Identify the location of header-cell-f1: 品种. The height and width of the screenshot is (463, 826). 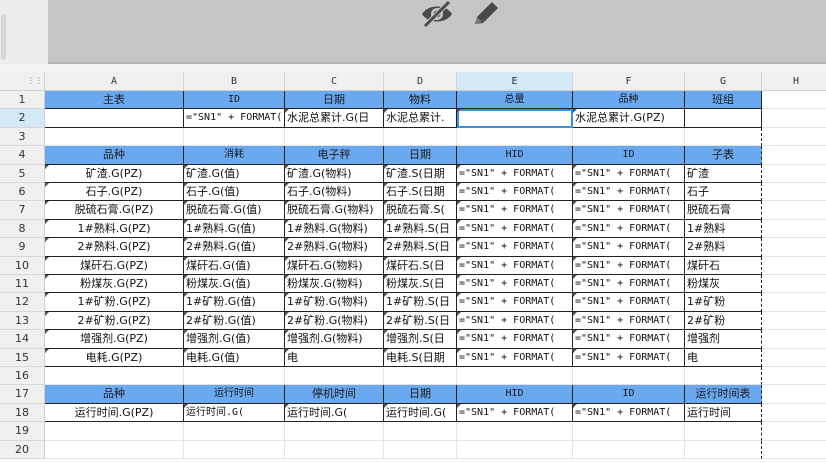
(629, 100).